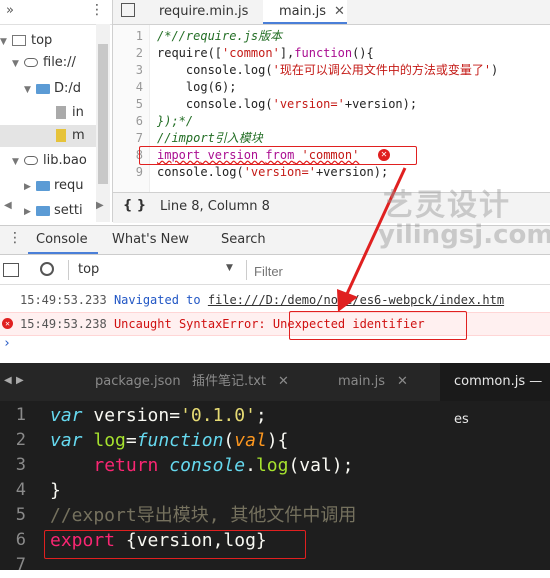 The height and width of the screenshot is (578, 550). I want to click on watermark-en: yilingsj.com, so click(464, 235).